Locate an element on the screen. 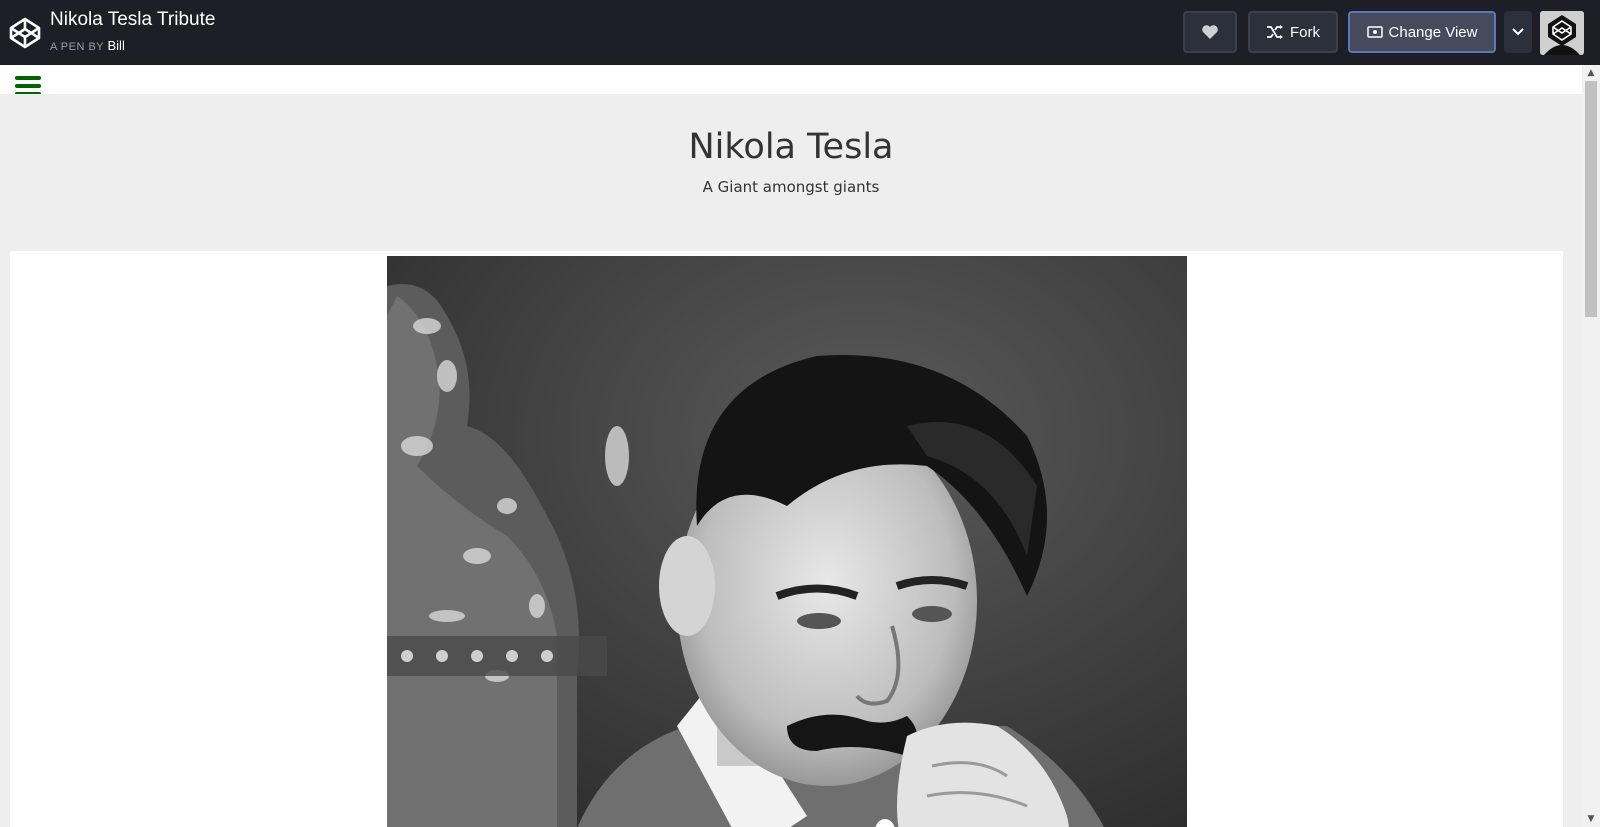 The image size is (1600, 827). chevron-down-icon is located at coordinates (1518, 32).